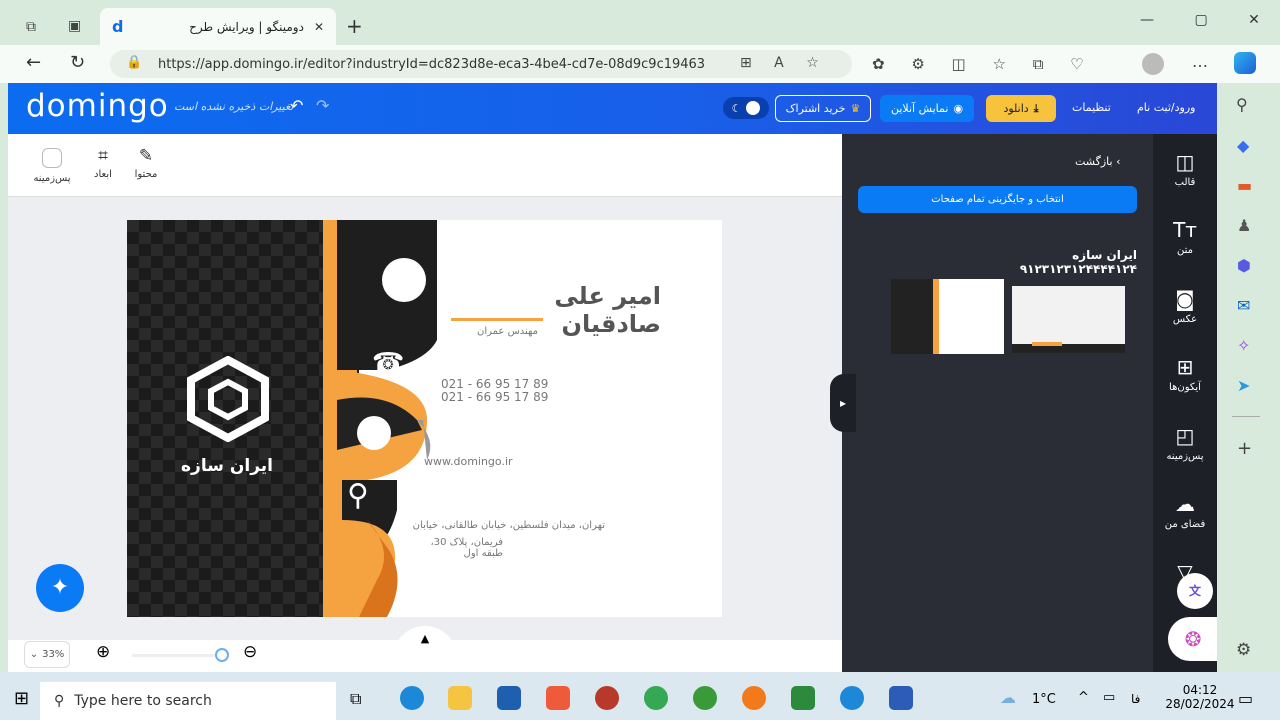  Describe the element at coordinates (1244, 448) in the screenshot. I see `add-icon: +` at that location.